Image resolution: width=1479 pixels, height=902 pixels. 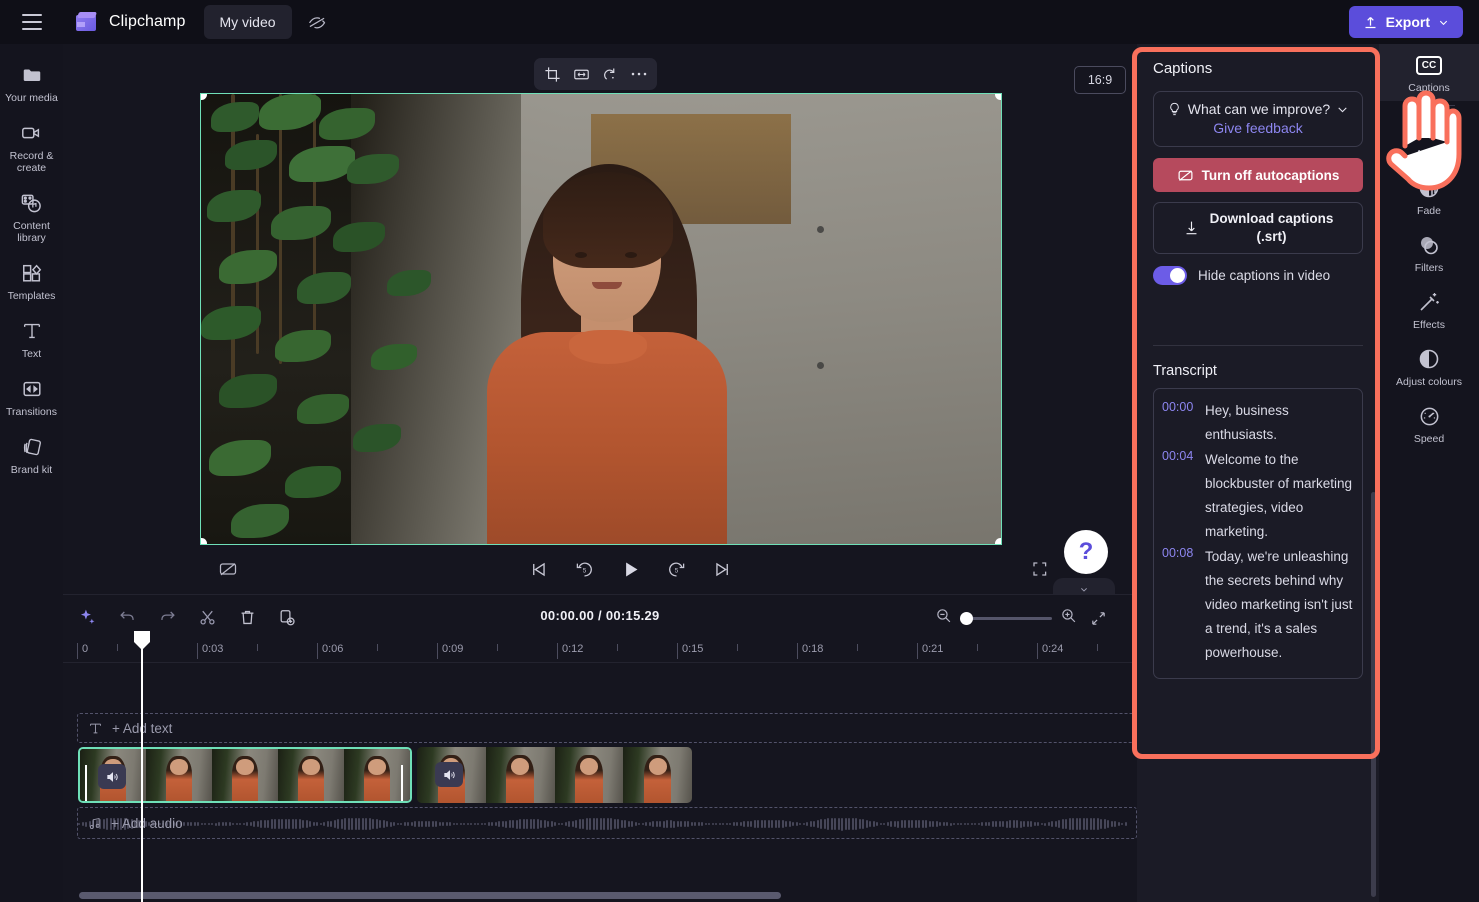 I want to click on brand-kit-icon, so click(x=32, y=447).